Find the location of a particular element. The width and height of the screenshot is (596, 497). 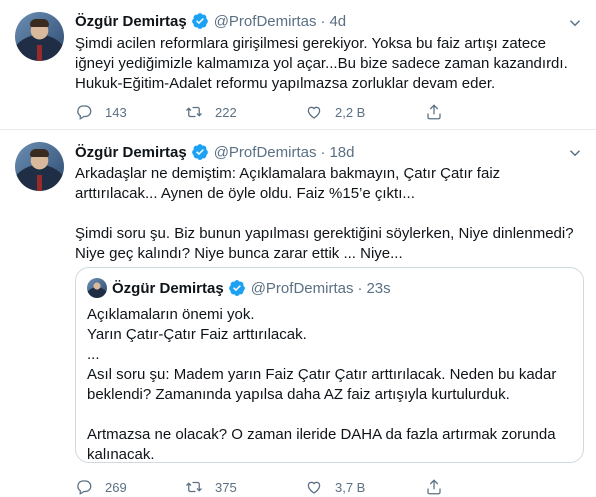

tweet-header: Özgür Demirtaş @ProfDemirtas · 18d is located at coordinates (214, 152).